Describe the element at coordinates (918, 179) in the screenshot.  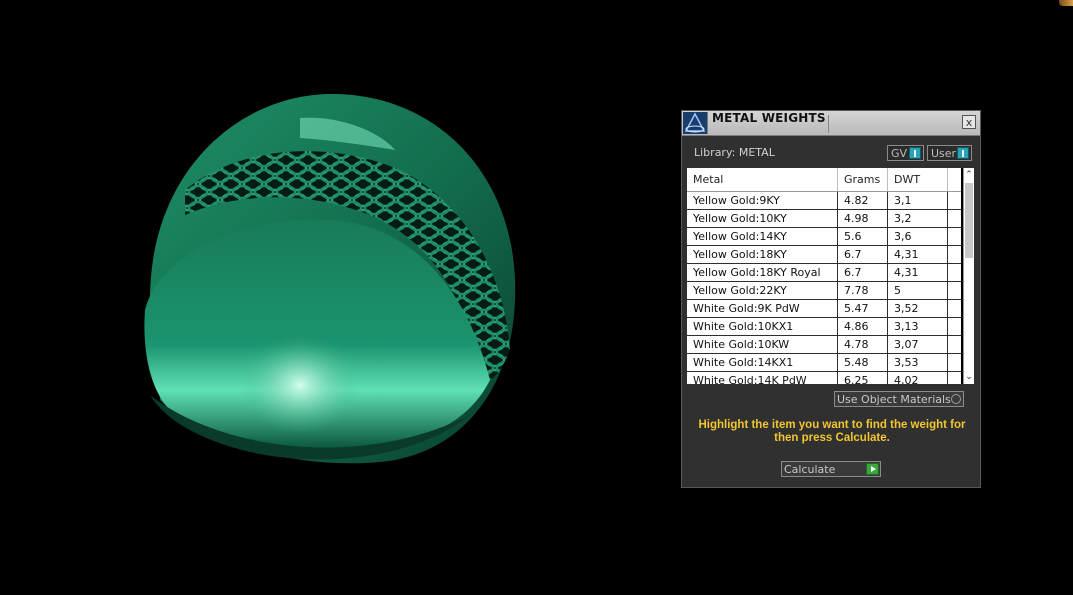
I see `column-header-dwt: DWT` at that location.